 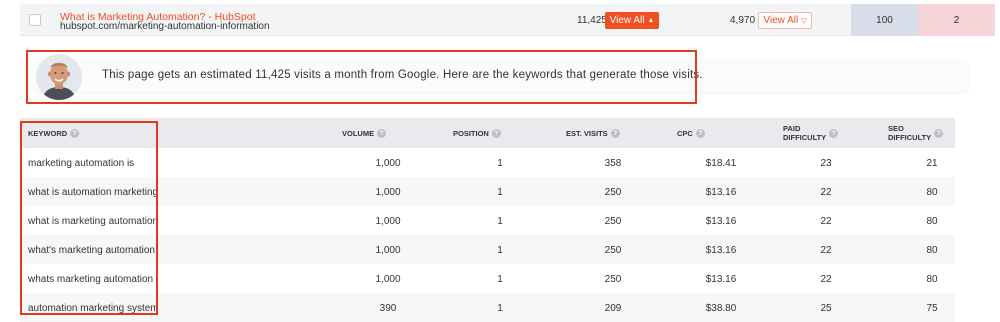 What do you see at coordinates (592, 20) in the screenshot?
I see `result-est-visits: 11,425` at bounding box center [592, 20].